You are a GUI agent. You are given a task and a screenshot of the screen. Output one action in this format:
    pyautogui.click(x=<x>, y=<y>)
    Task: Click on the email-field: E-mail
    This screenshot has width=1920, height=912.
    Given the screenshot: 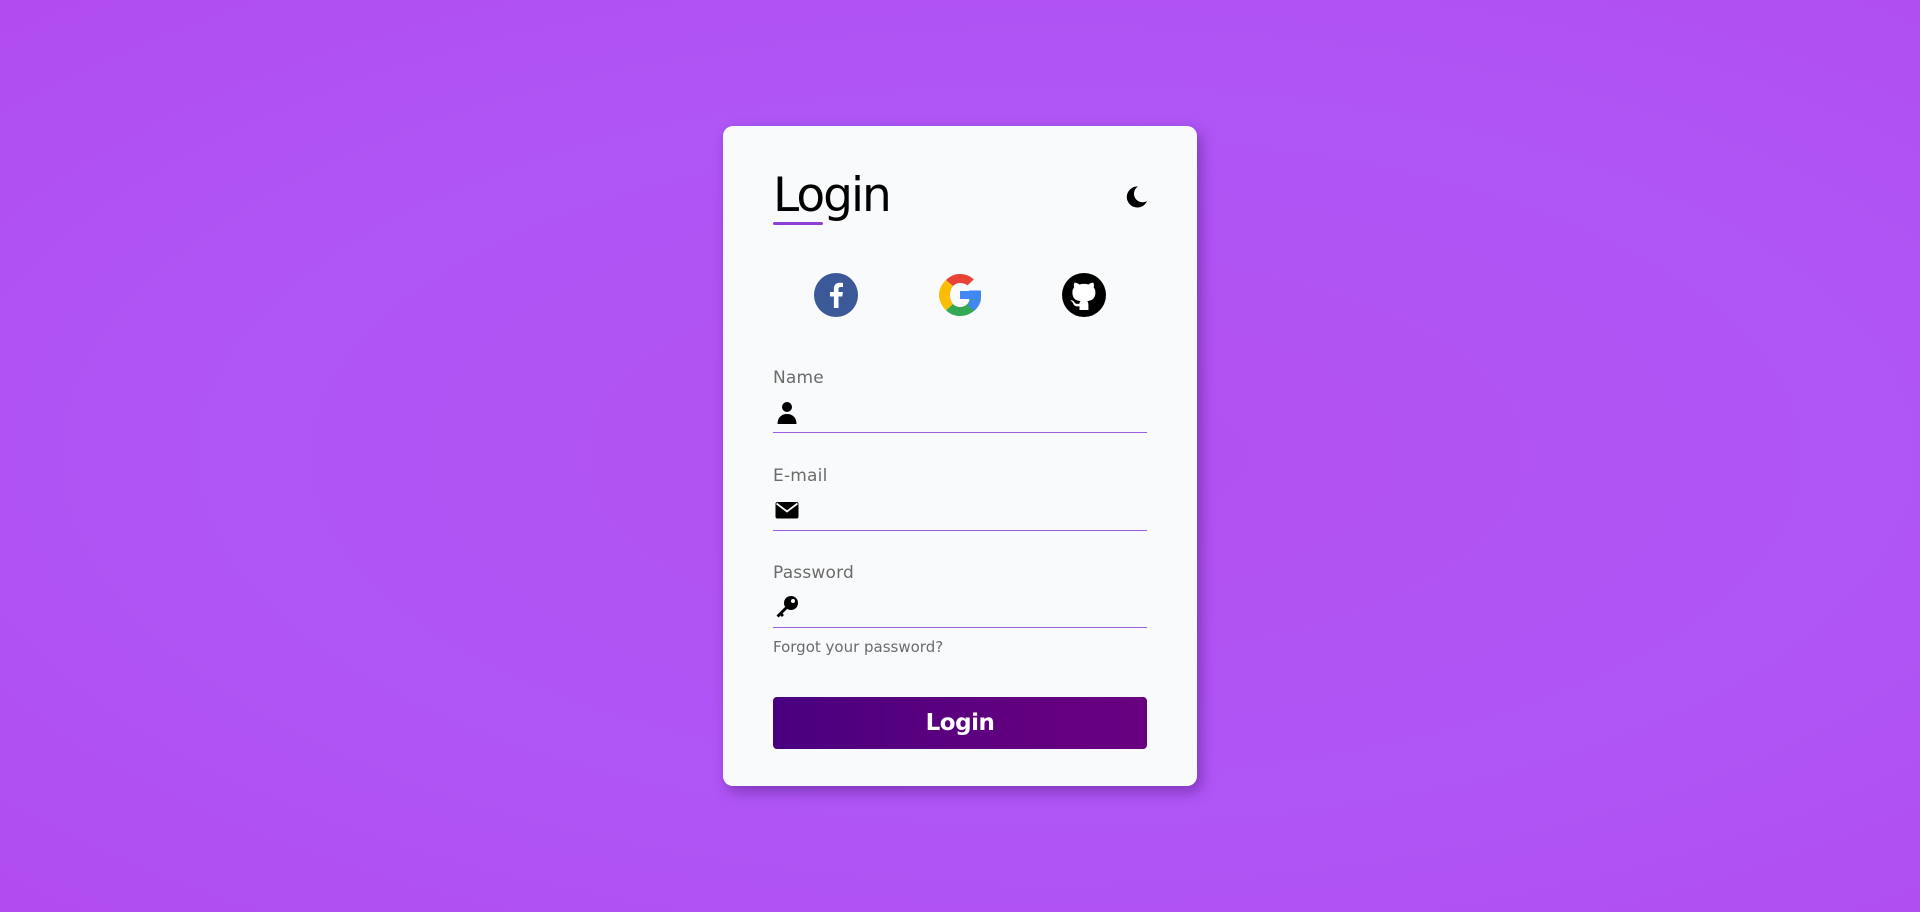 What is the action you would take?
    pyautogui.click(x=961, y=498)
    